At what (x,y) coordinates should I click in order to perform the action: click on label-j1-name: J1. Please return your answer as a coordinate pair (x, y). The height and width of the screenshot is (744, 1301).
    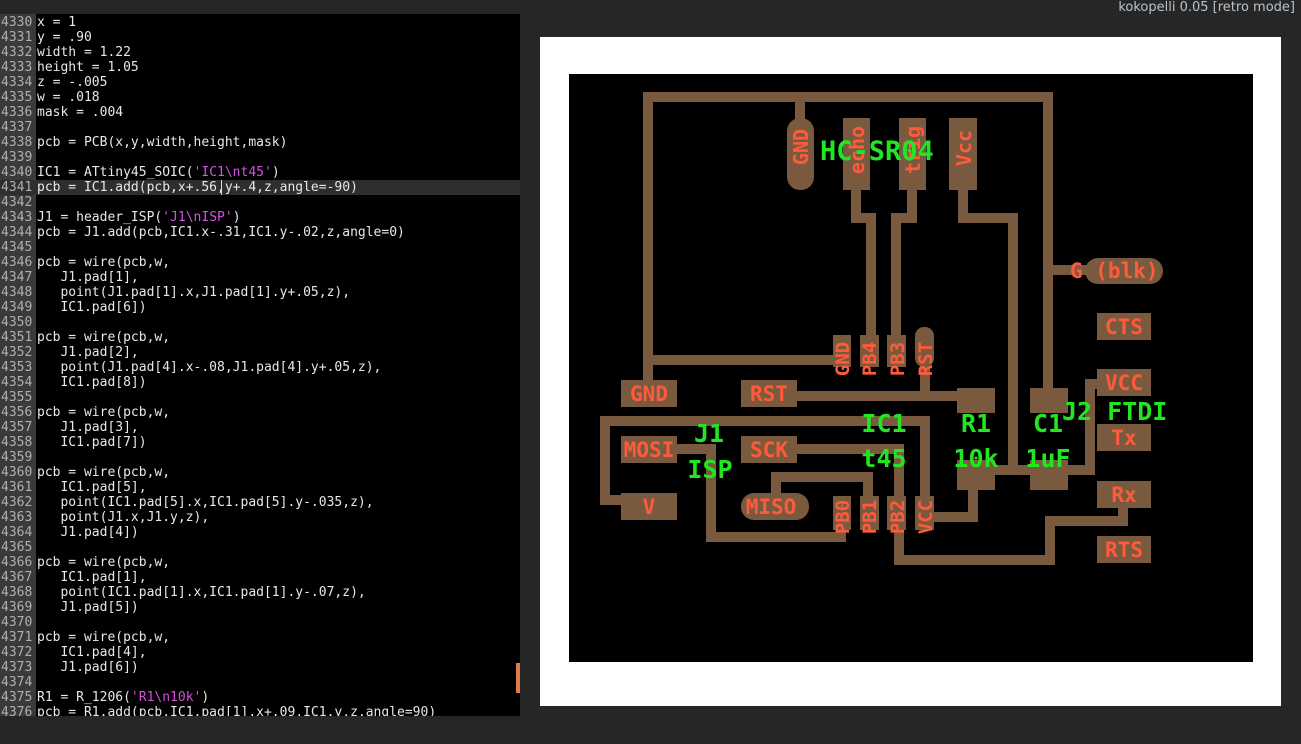
    Looking at the image, I should click on (709, 433).